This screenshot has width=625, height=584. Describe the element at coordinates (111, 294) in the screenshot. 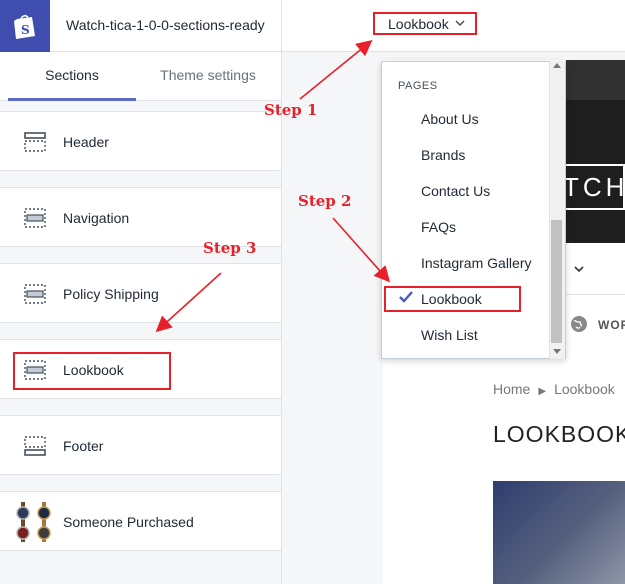

I see `section-label: Policy Shipping` at that location.